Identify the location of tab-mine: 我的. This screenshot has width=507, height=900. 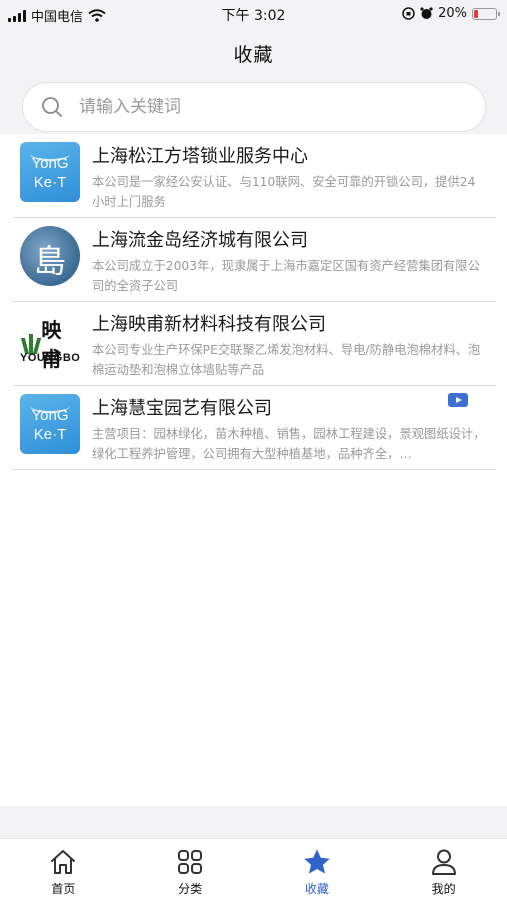
(443, 869).